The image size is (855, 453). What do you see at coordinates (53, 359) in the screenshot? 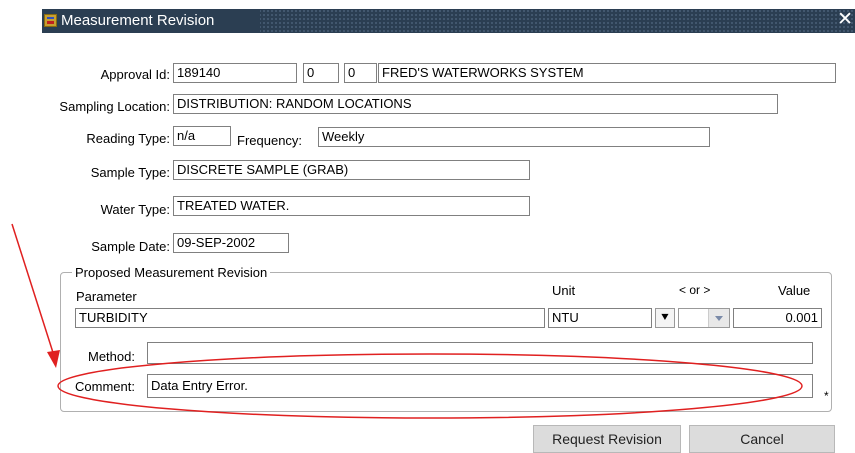
I see `annotation-arrow-head` at bounding box center [53, 359].